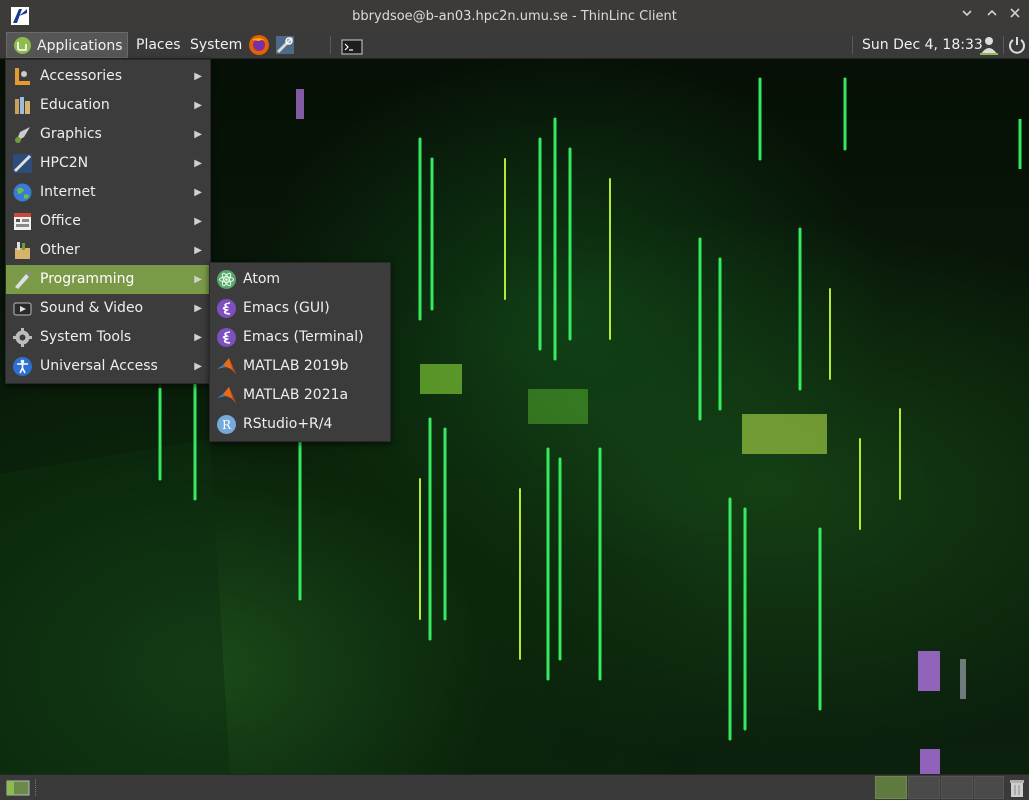 The height and width of the screenshot is (800, 1029). I want to click on chevron-up-icon, so click(992, 12).